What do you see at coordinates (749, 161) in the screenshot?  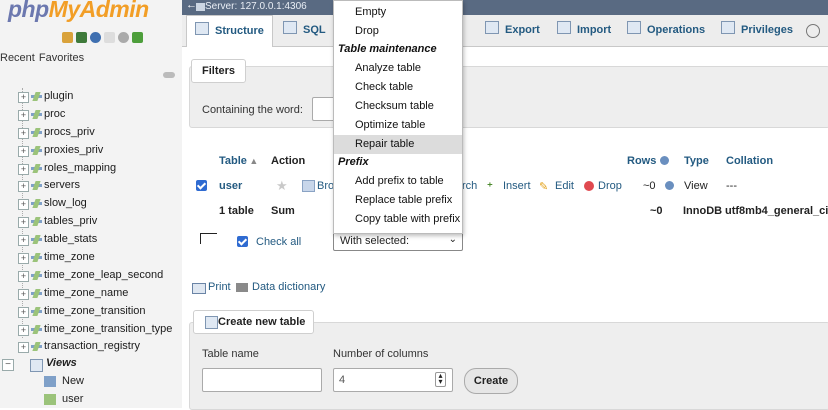 I see `header-collation: Collation` at bounding box center [749, 161].